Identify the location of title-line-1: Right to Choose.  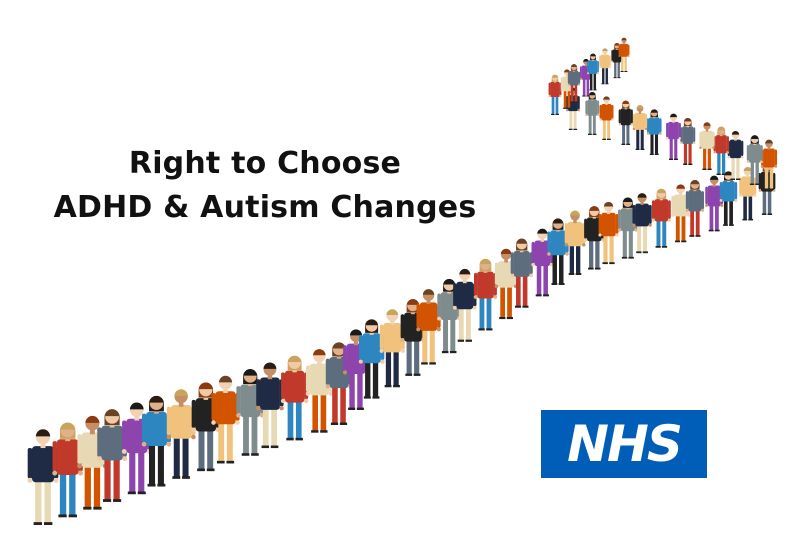
(265, 163).